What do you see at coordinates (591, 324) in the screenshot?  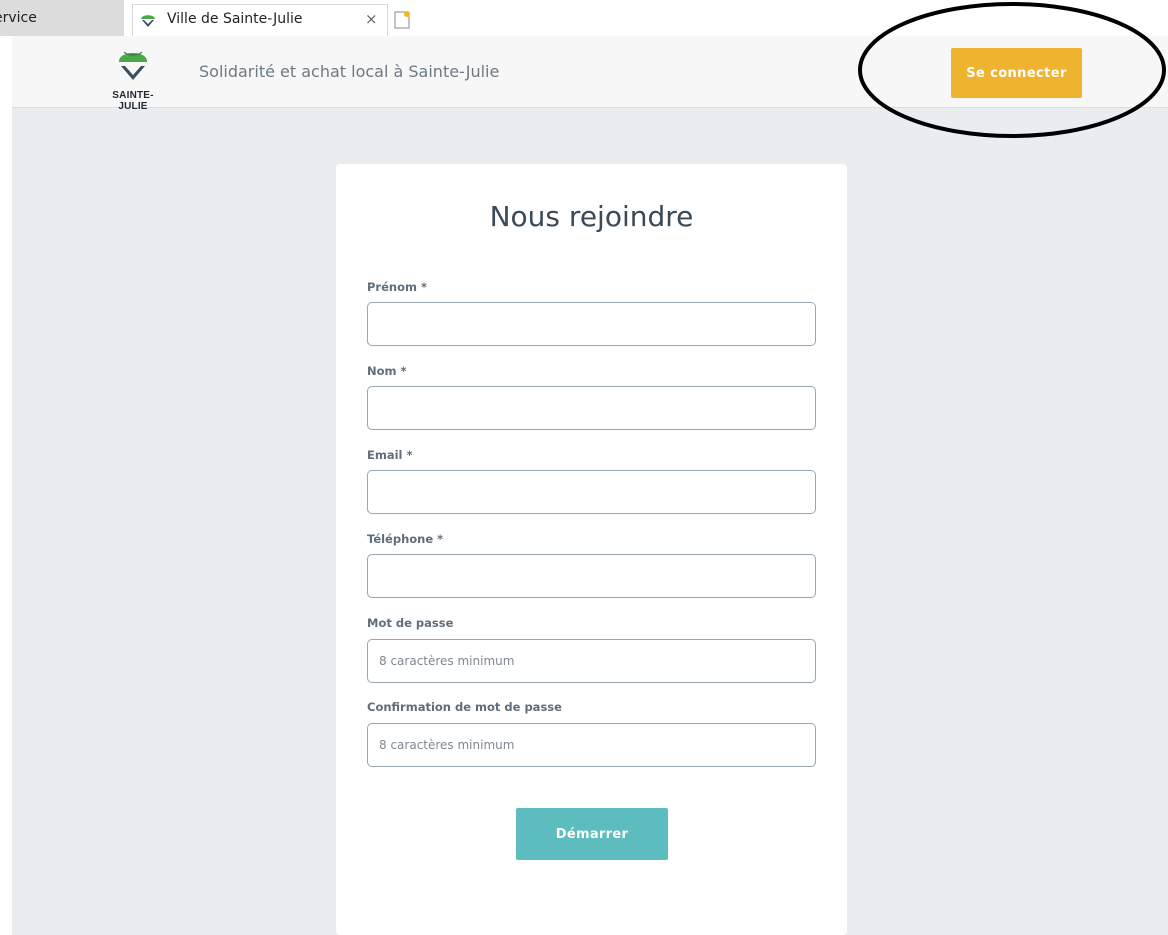 I see `first-name-input` at bounding box center [591, 324].